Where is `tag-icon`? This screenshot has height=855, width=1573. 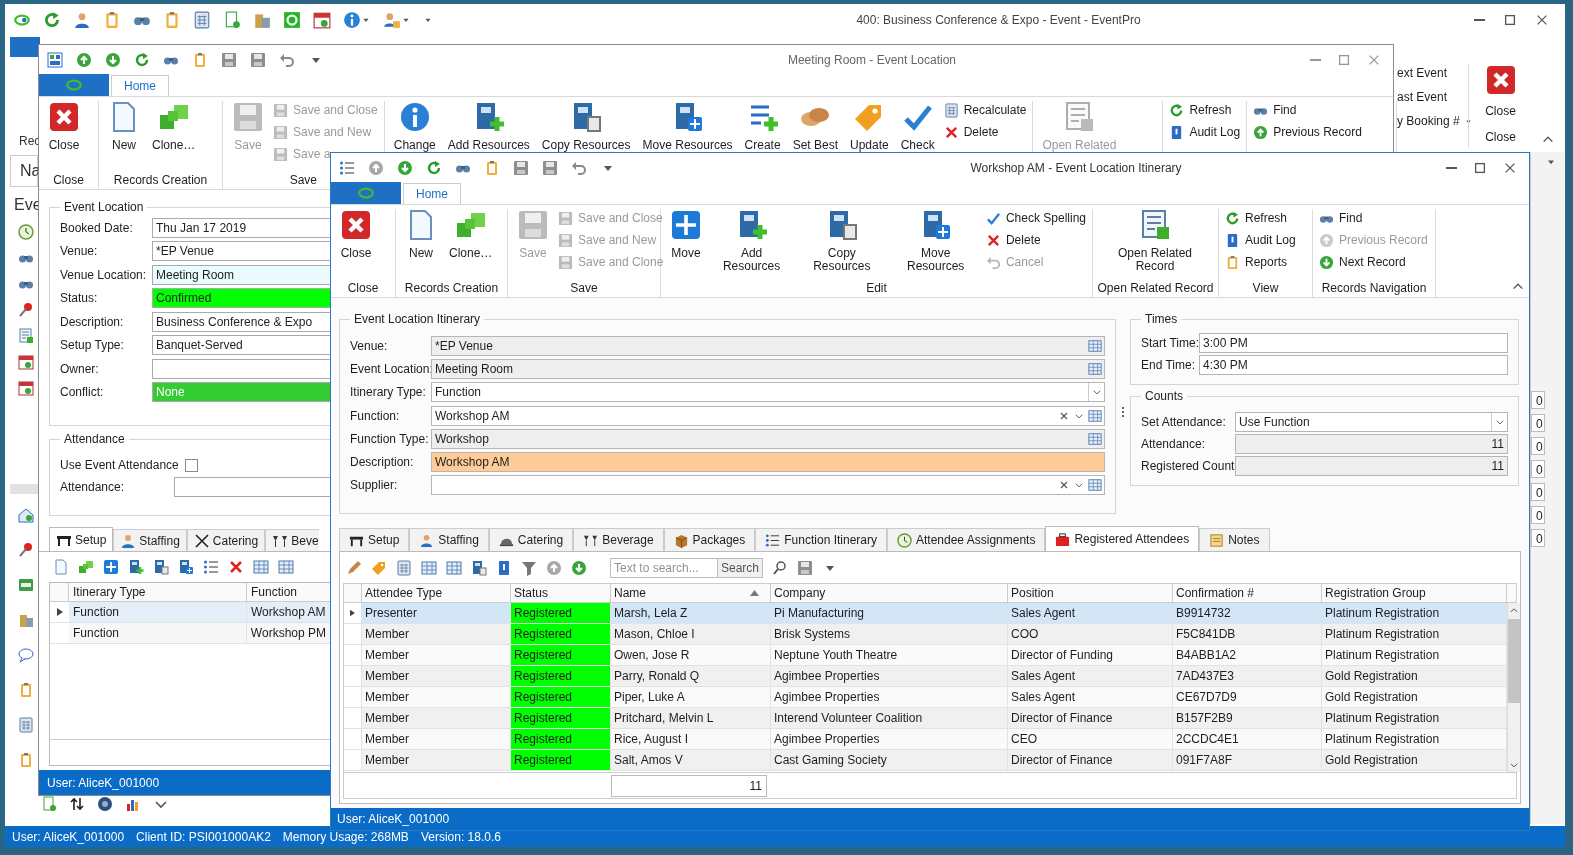 tag-icon is located at coordinates (379, 567).